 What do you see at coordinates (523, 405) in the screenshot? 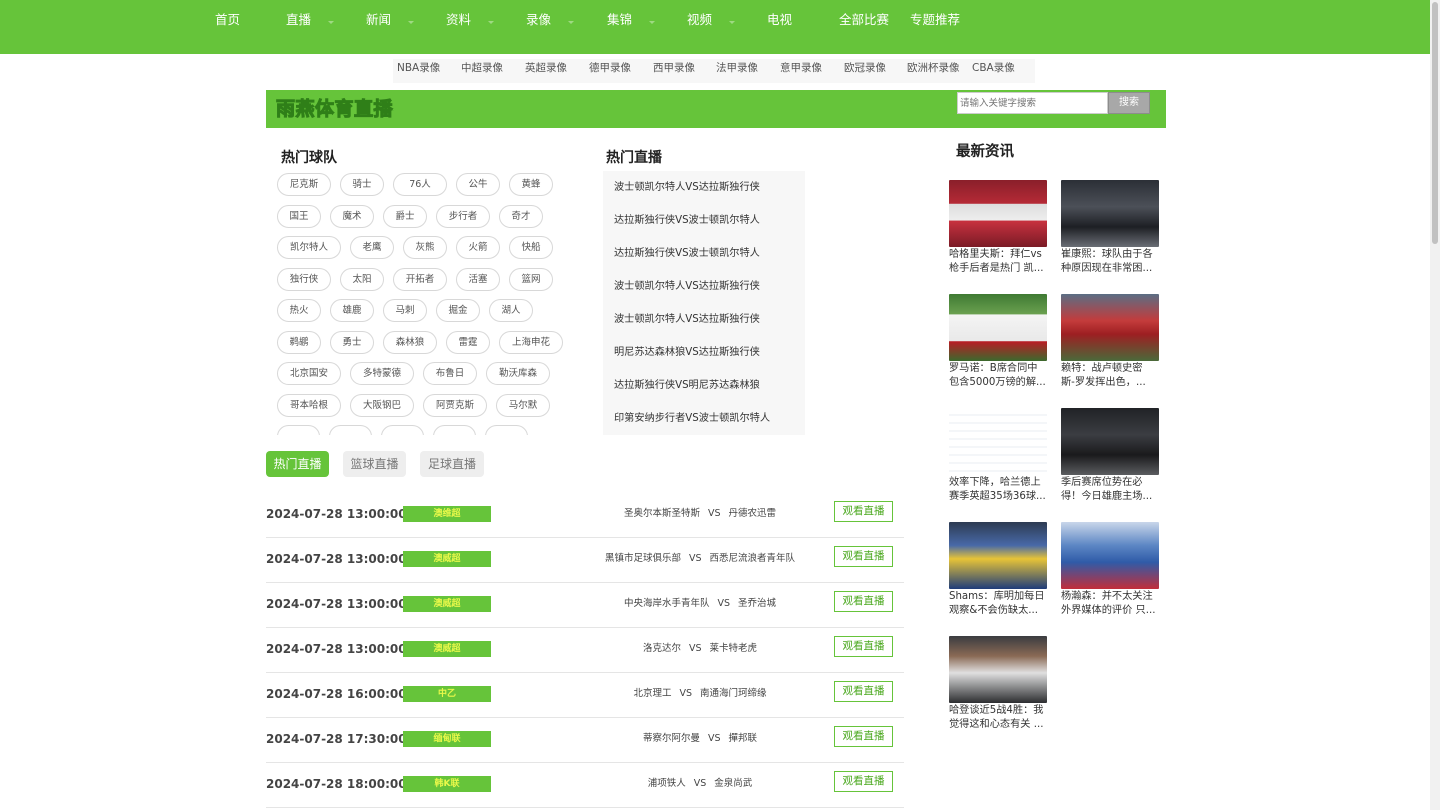
I see `team-tag: 马尔默` at bounding box center [523, 405].